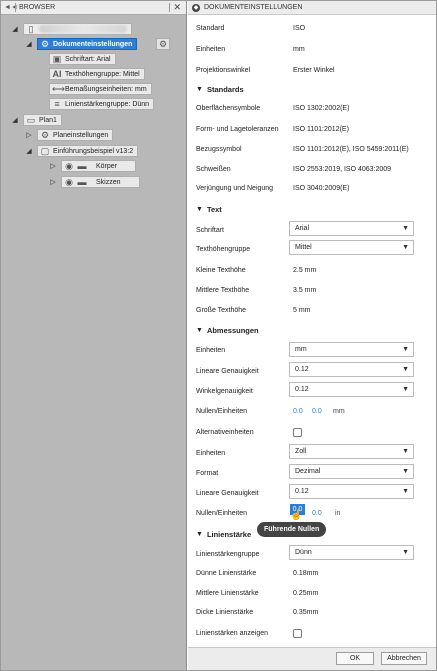 The width and height of the screenshot is (437, 671). Describe the element at coordinates (93, 44) in the screenshot. I see `tree-label: Dokumenteinstellungen` at that location.